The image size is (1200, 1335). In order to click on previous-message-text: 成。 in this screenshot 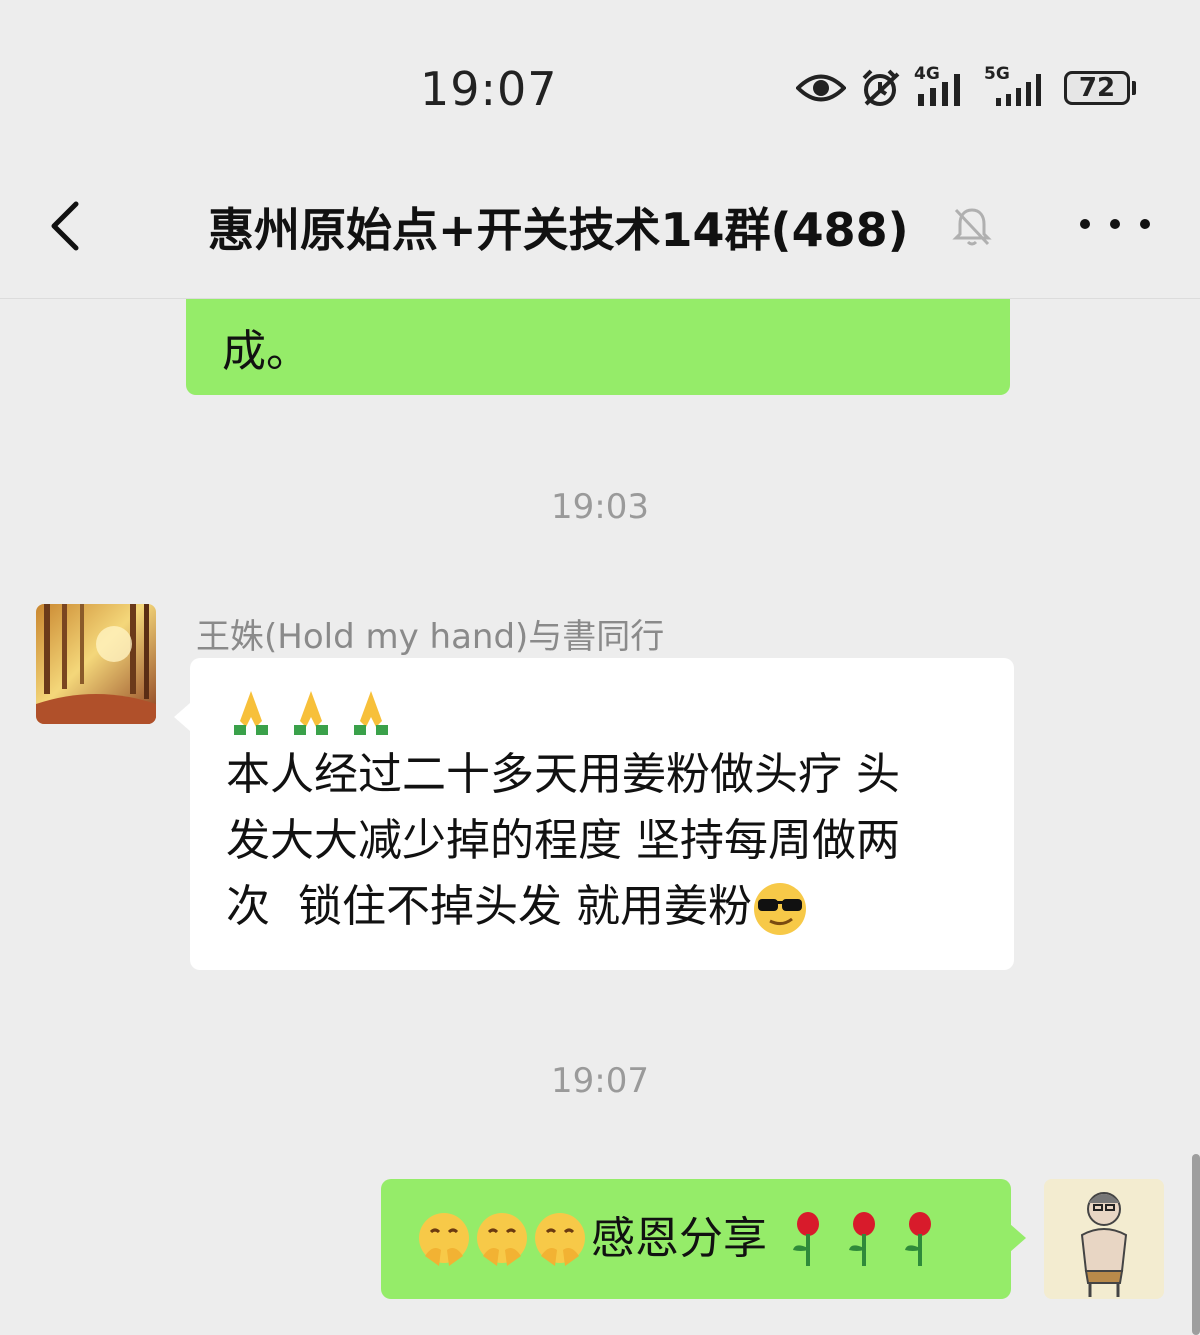, I will do `click(266, 351)`.